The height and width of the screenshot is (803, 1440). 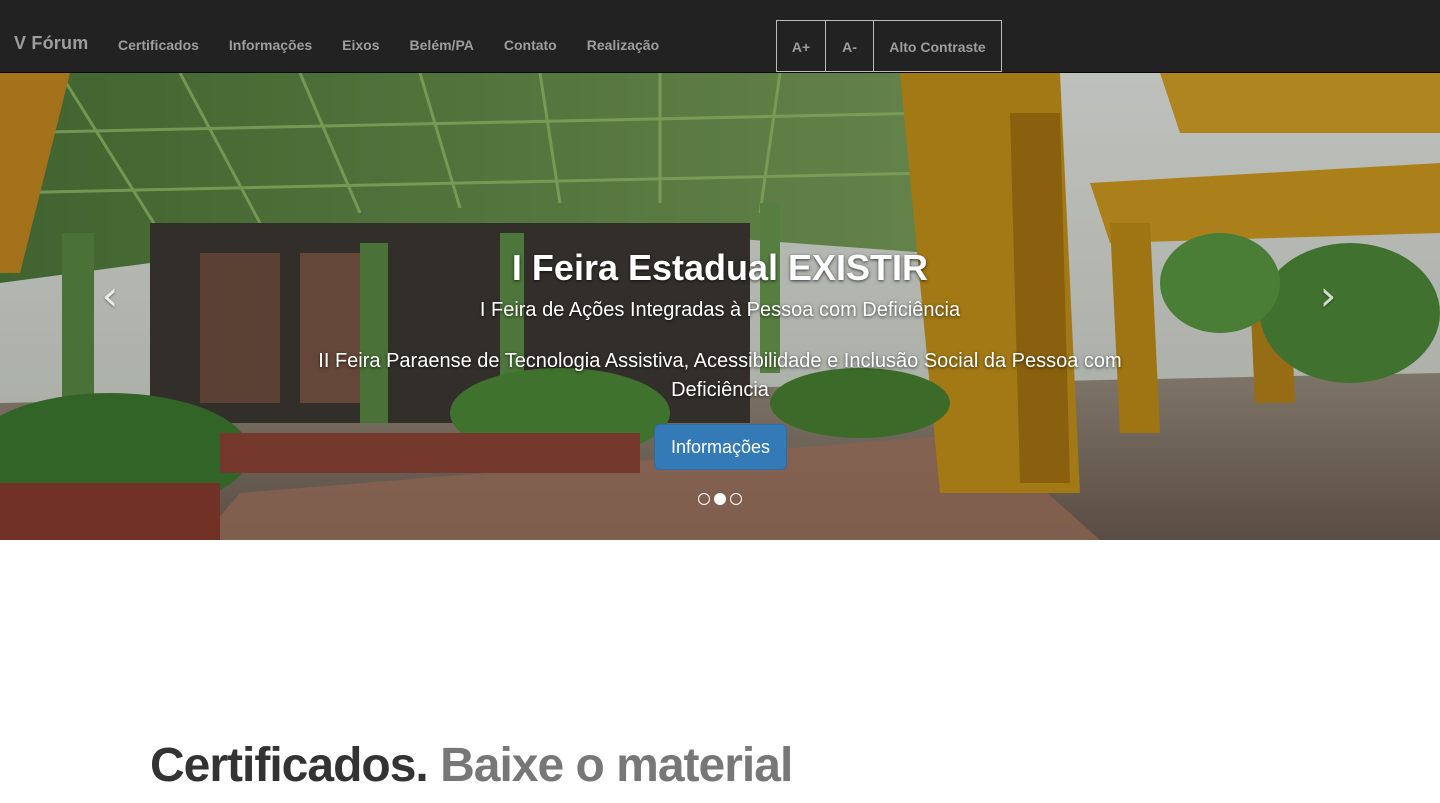 I want to click on increase-font-button: A+, so click(x=801, y=46).